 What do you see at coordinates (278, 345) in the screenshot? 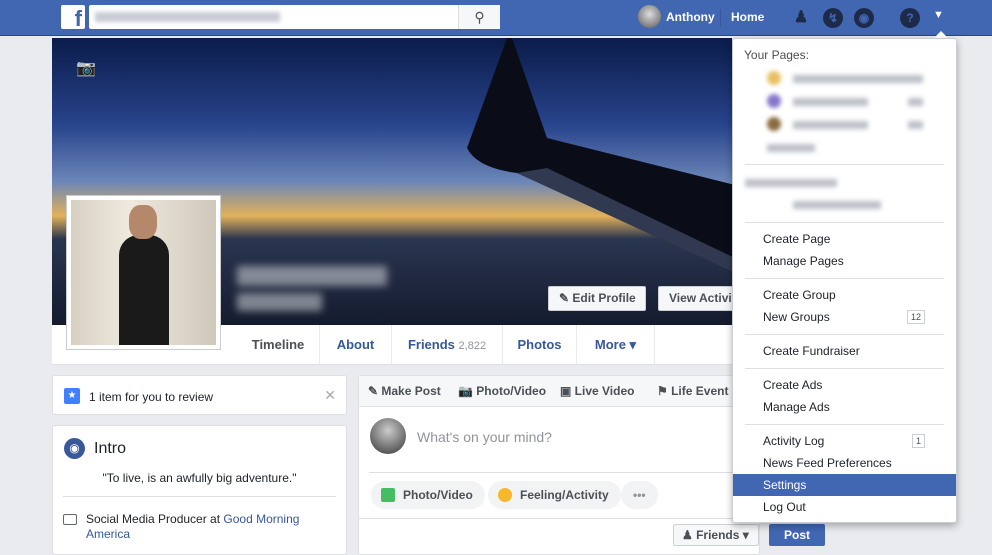
I see `tab-timeline: Timeline` at bounding box center [278, 345].